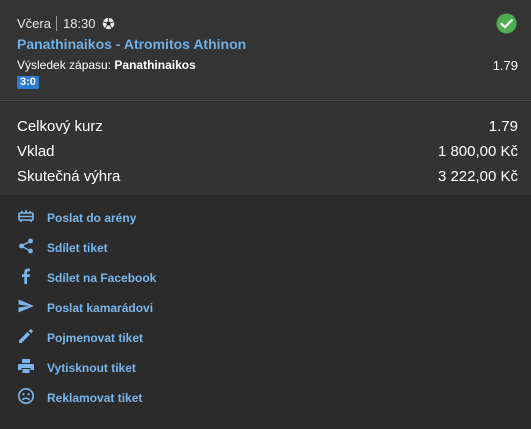 The image size is (531, 429). Describe the element at coordinates (506, 23) in the screenshot. I see `check-circle-icon` at that location.